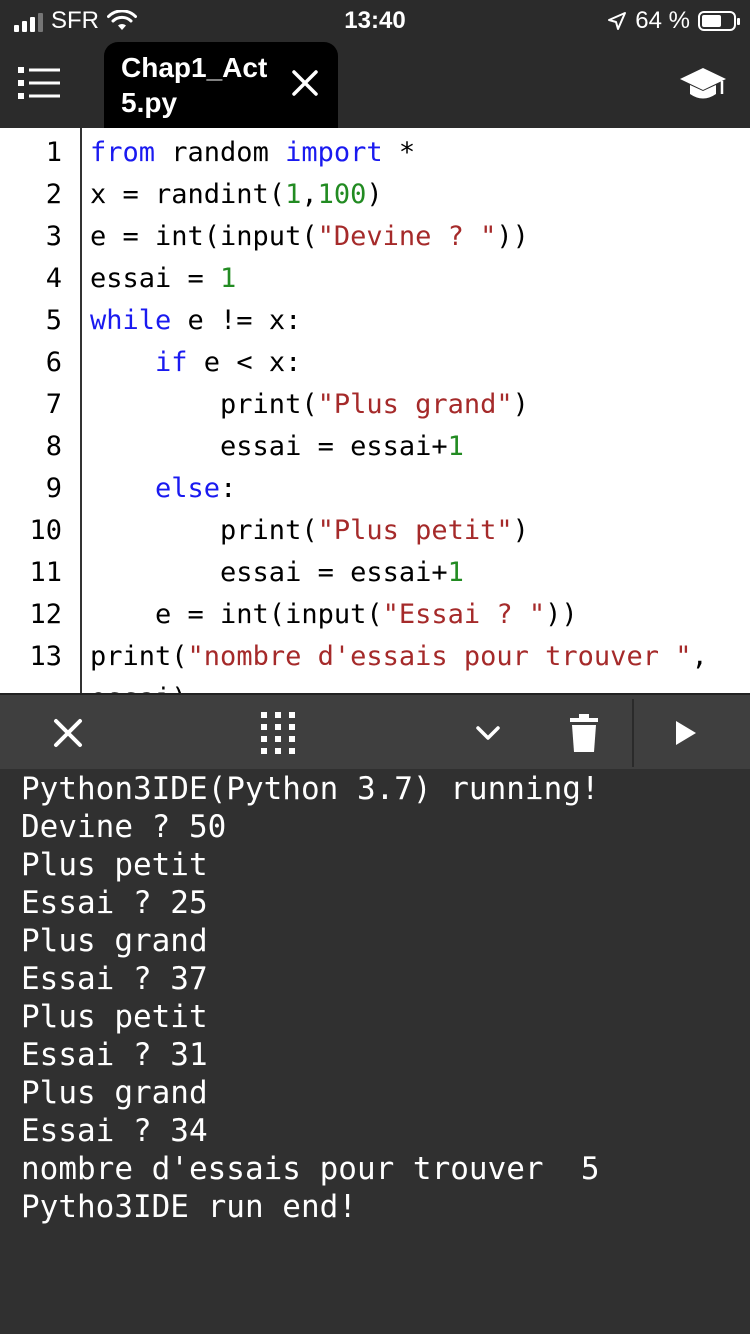  I want to click on menu-list-icon, so click(39, 83).